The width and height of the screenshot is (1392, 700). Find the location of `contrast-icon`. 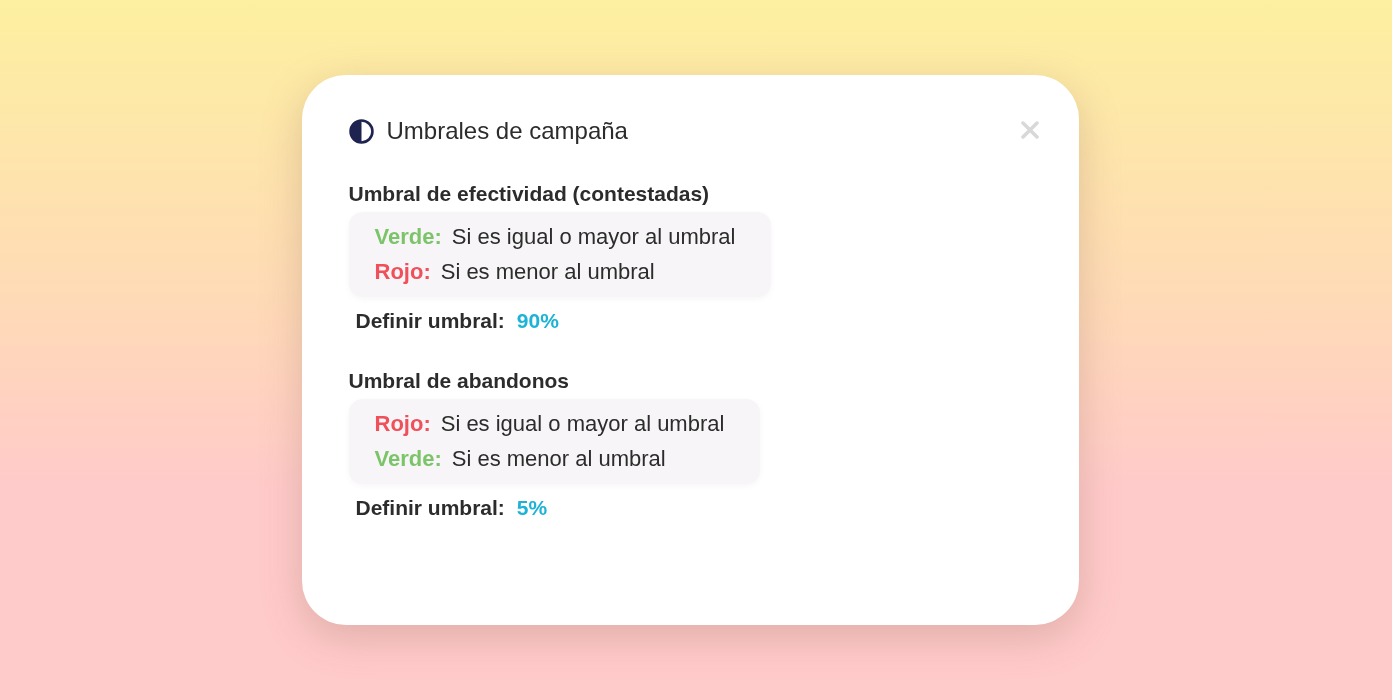

contrast-icon is located at coordinates (361, 131).